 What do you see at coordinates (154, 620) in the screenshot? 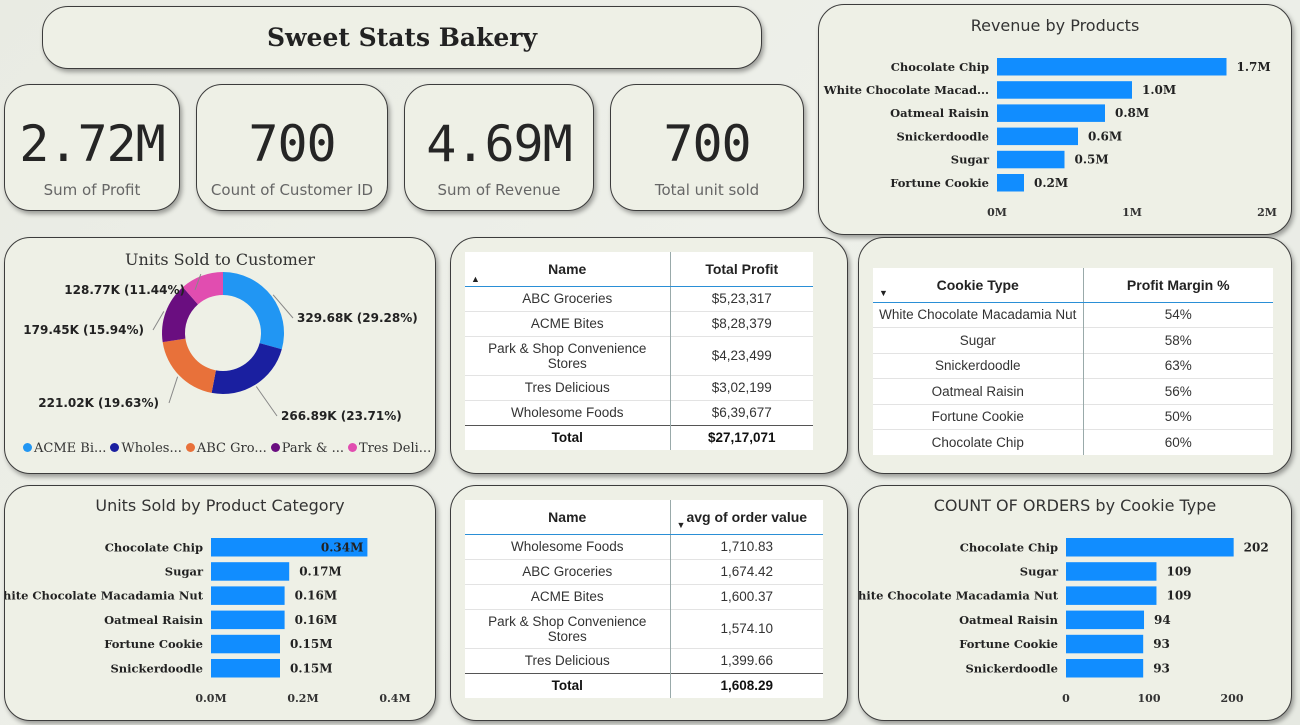
I see `category-label: Oatmeal Raisin` at bounding box center [154, 620].